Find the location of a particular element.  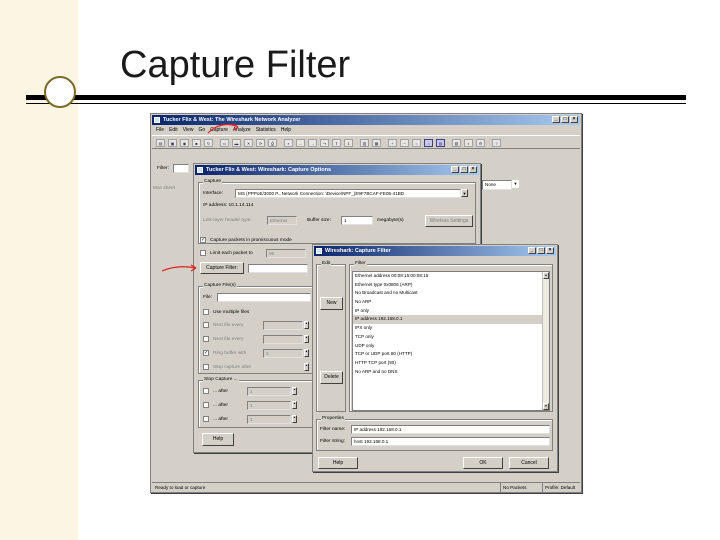

menu-edit: Edit is located at coordinates (173, 130).